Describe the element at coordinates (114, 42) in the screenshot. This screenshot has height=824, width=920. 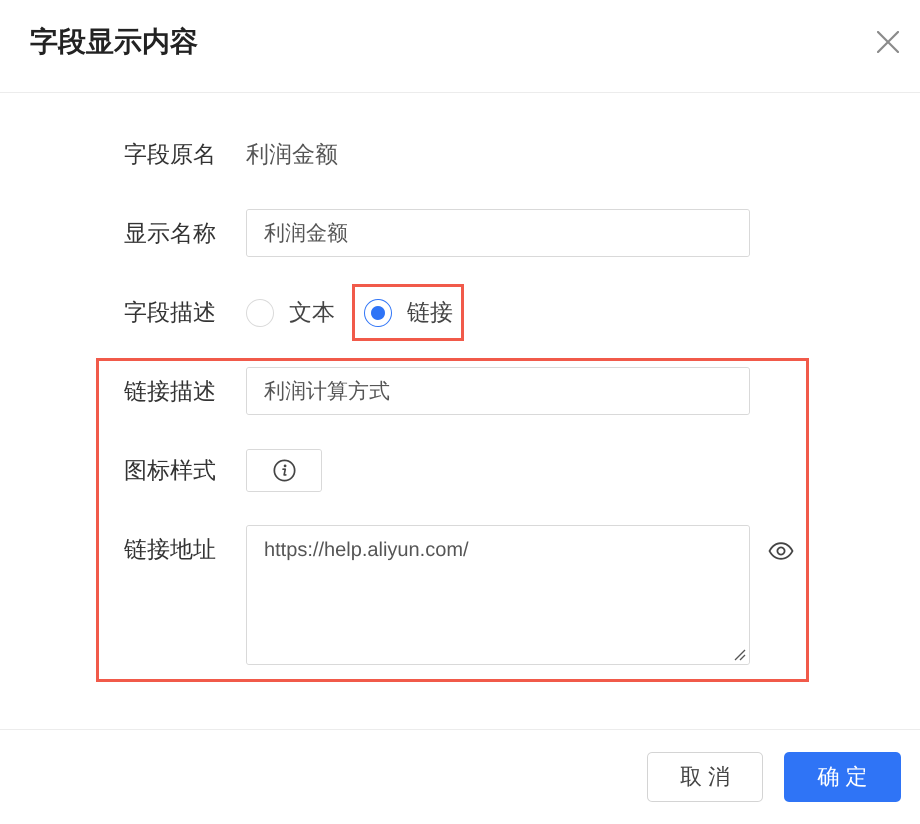
I see `dialog-title: 字段显示内容` at that location.